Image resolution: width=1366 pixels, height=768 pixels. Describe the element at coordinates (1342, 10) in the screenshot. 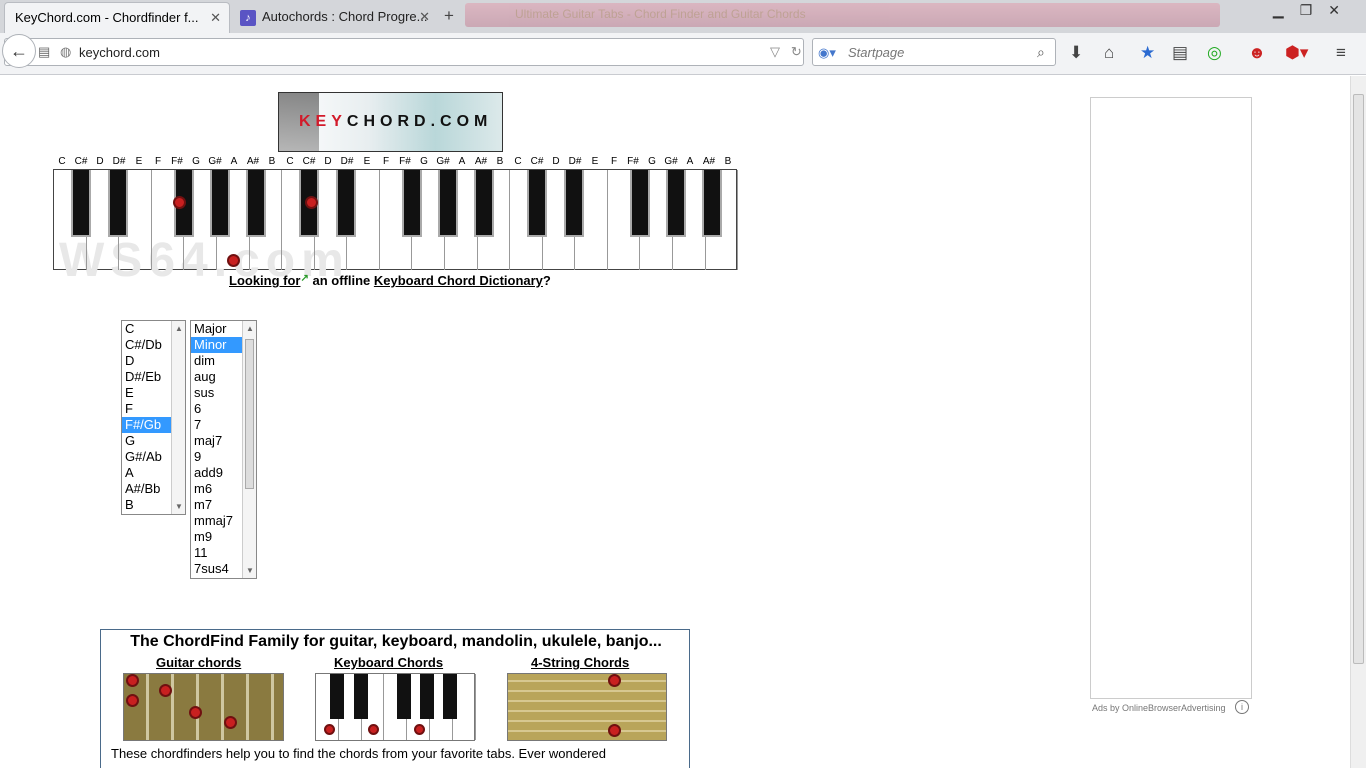

I see `close-window-icon: ✕` at that location.